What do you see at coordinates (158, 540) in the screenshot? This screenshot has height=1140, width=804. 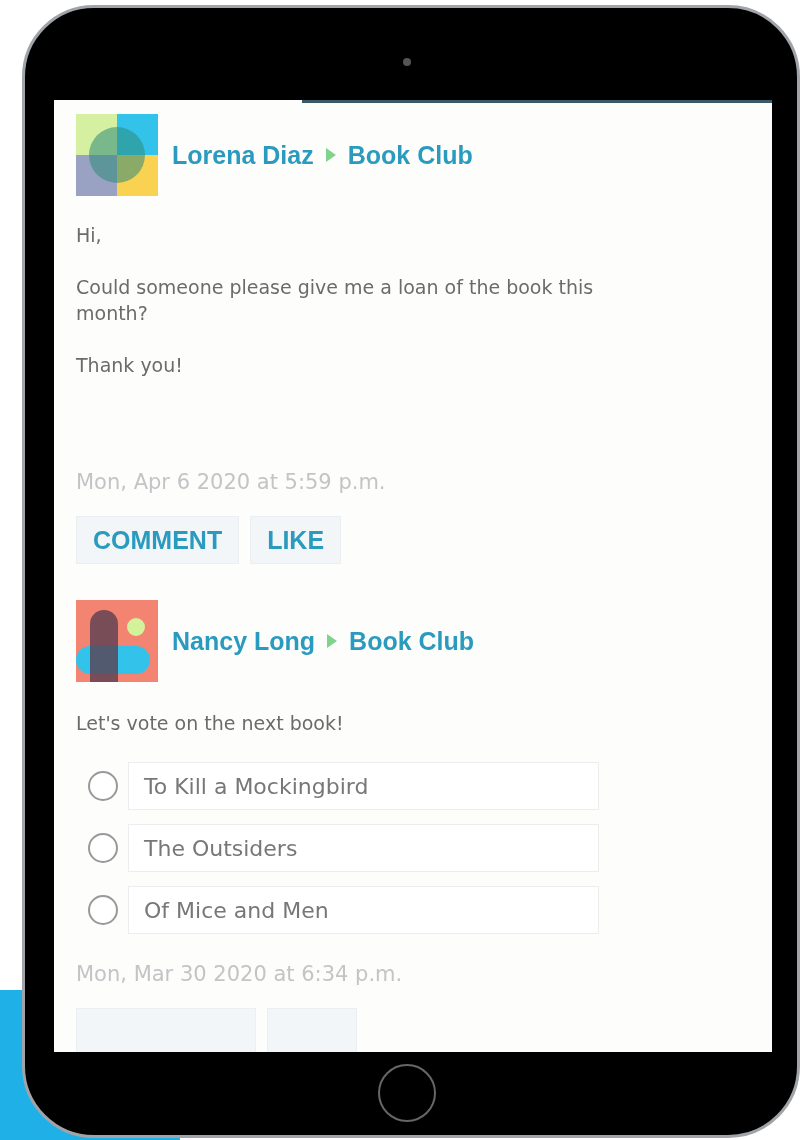 I see `action-button: COMMENT` at bounding box center [158, 540].